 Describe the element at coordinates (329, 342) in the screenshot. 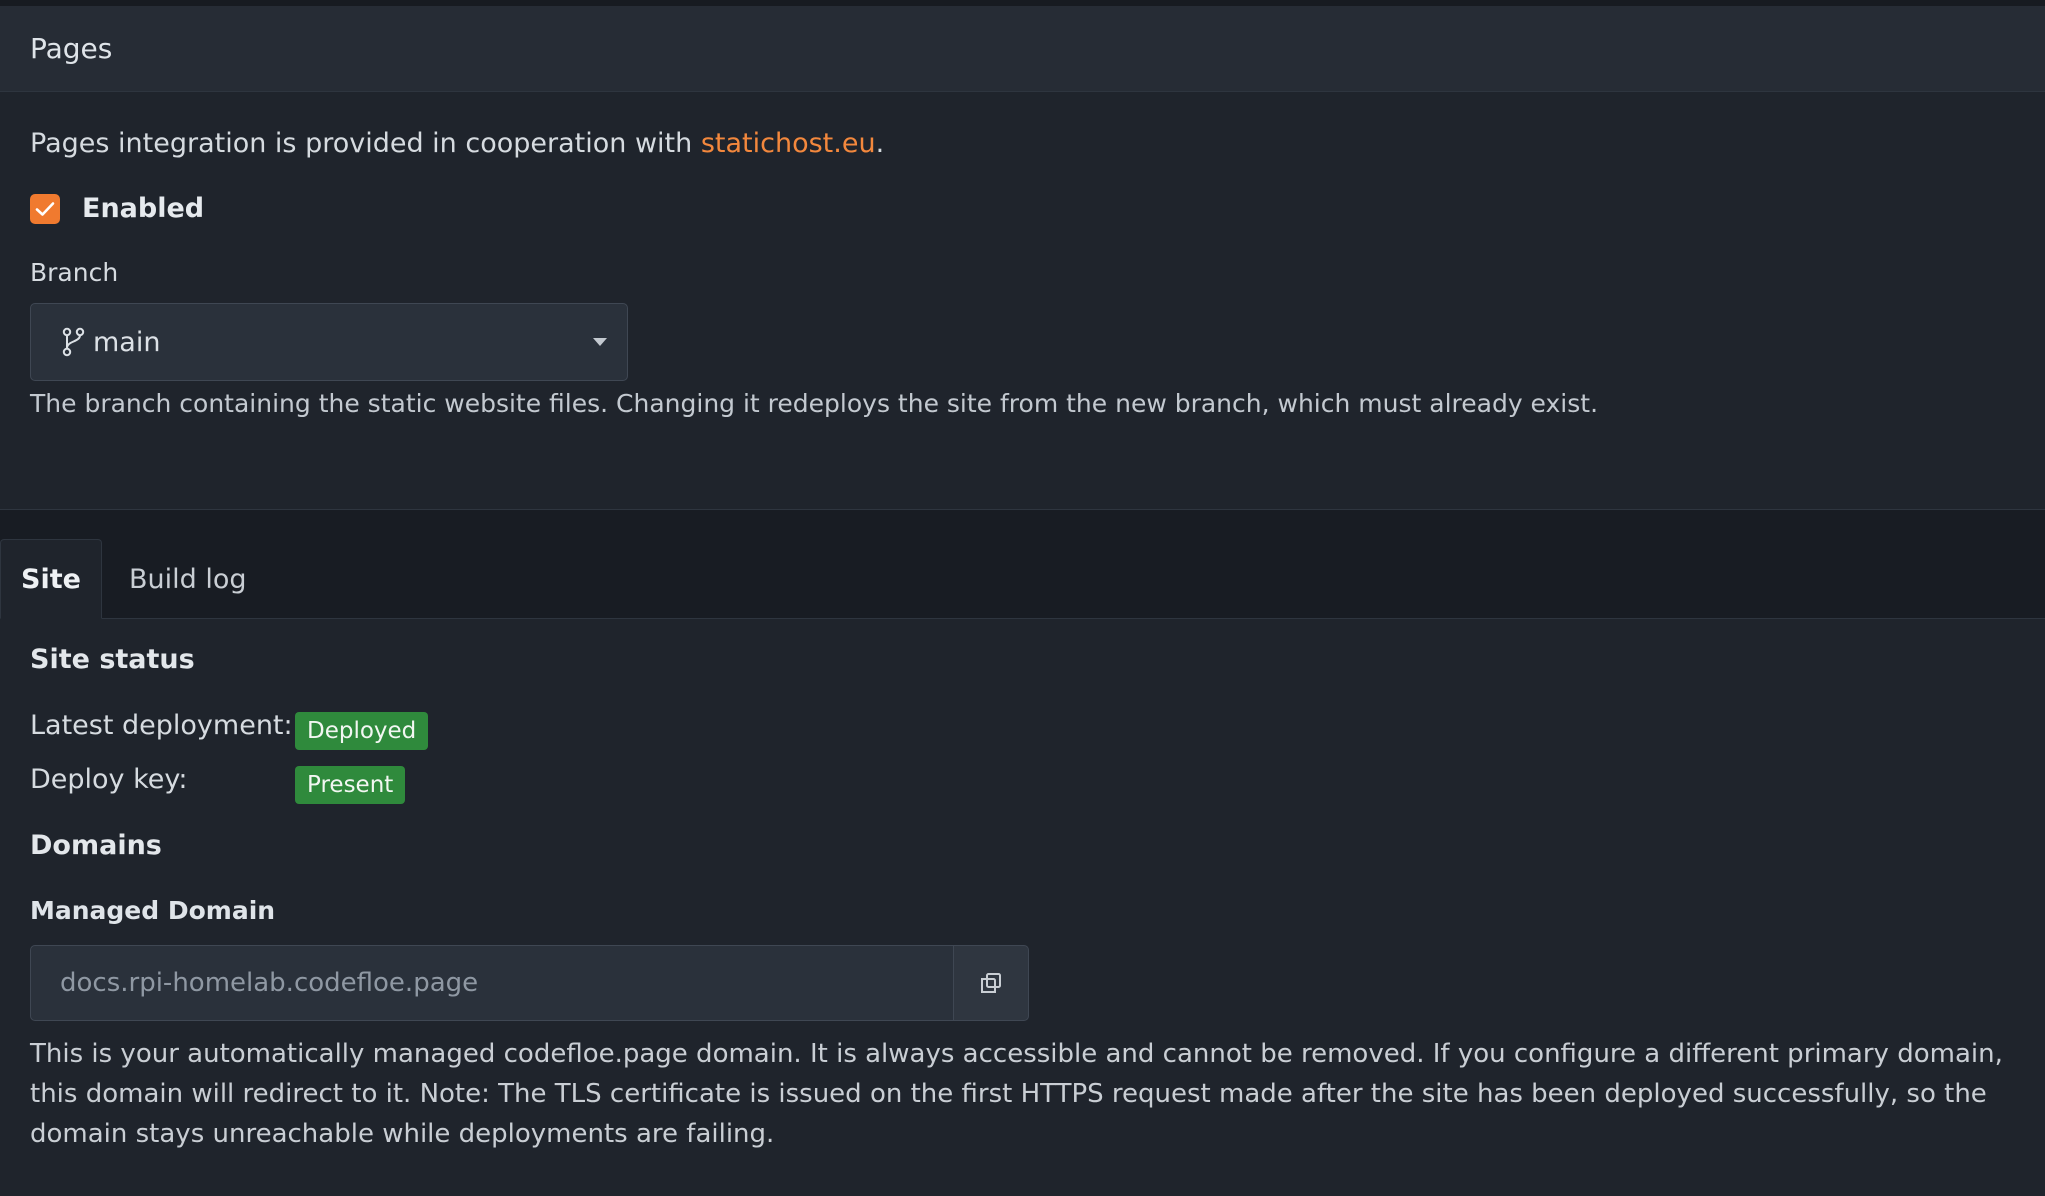

I see `branch-select: main` at that location.